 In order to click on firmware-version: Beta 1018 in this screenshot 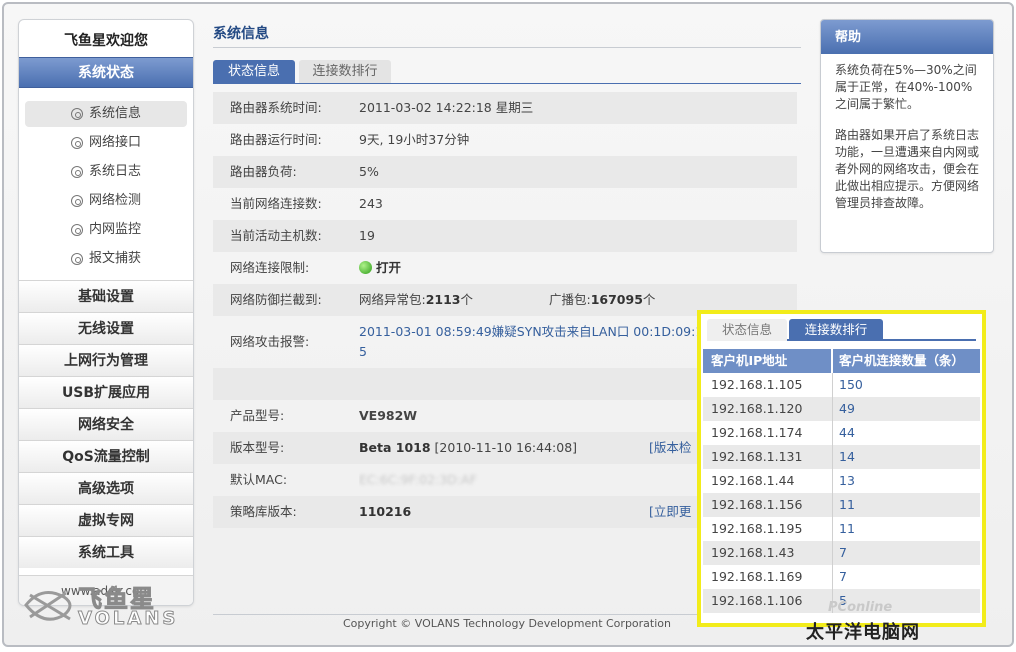, I will do `click(395, 447)`.